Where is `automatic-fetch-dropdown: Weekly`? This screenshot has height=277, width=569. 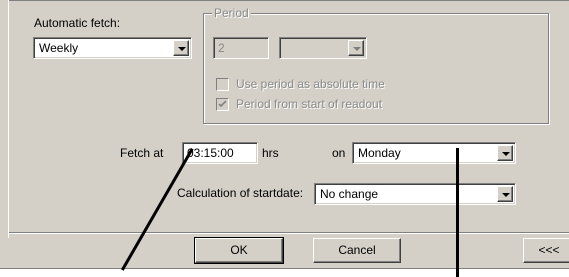 automatic-fetch-dropdown: Weekly is located at coordinates (112, 48).